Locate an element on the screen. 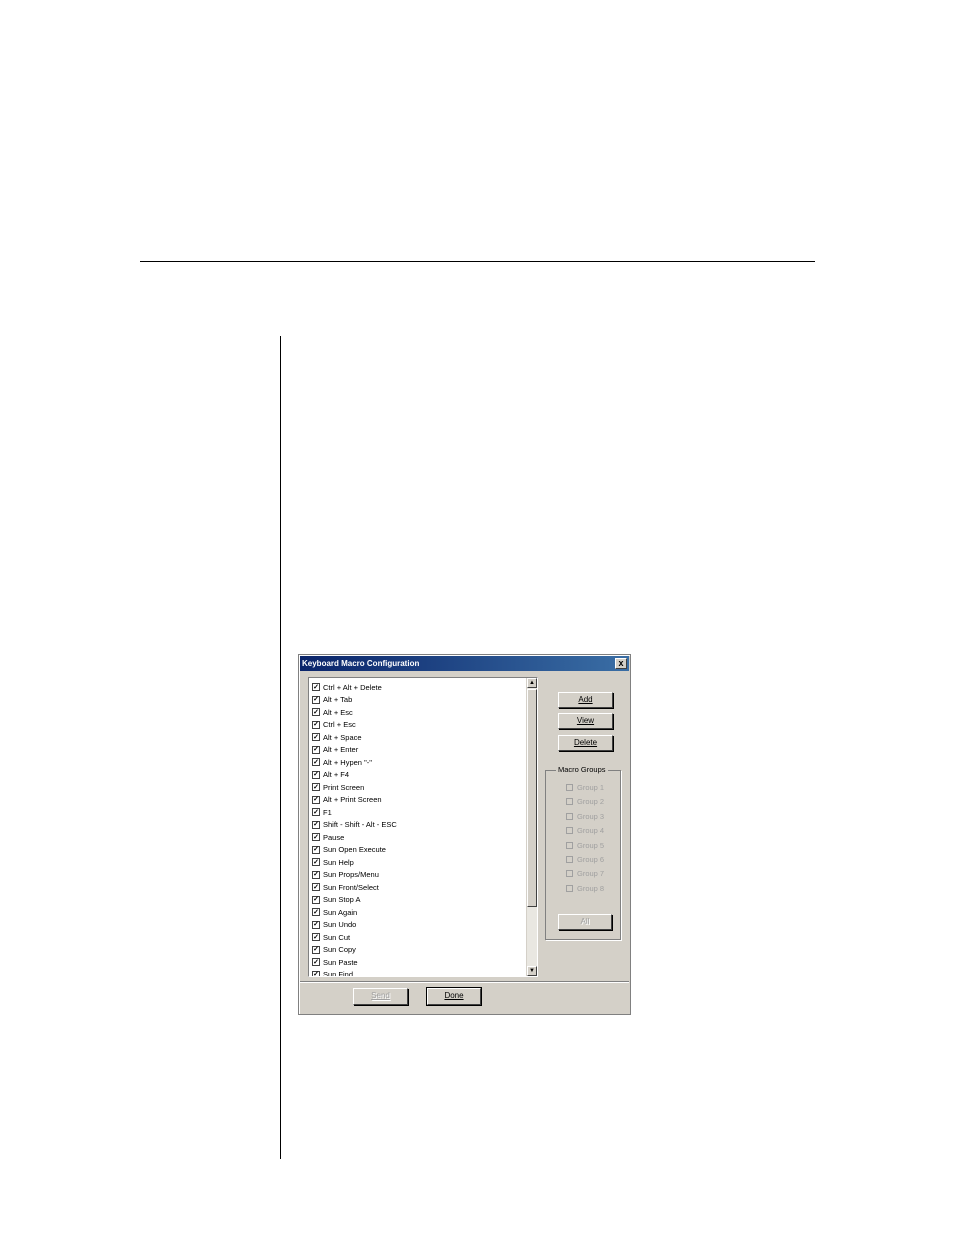  macro-list-item: ✓ Sun Again is located at coordinates (417, 912).